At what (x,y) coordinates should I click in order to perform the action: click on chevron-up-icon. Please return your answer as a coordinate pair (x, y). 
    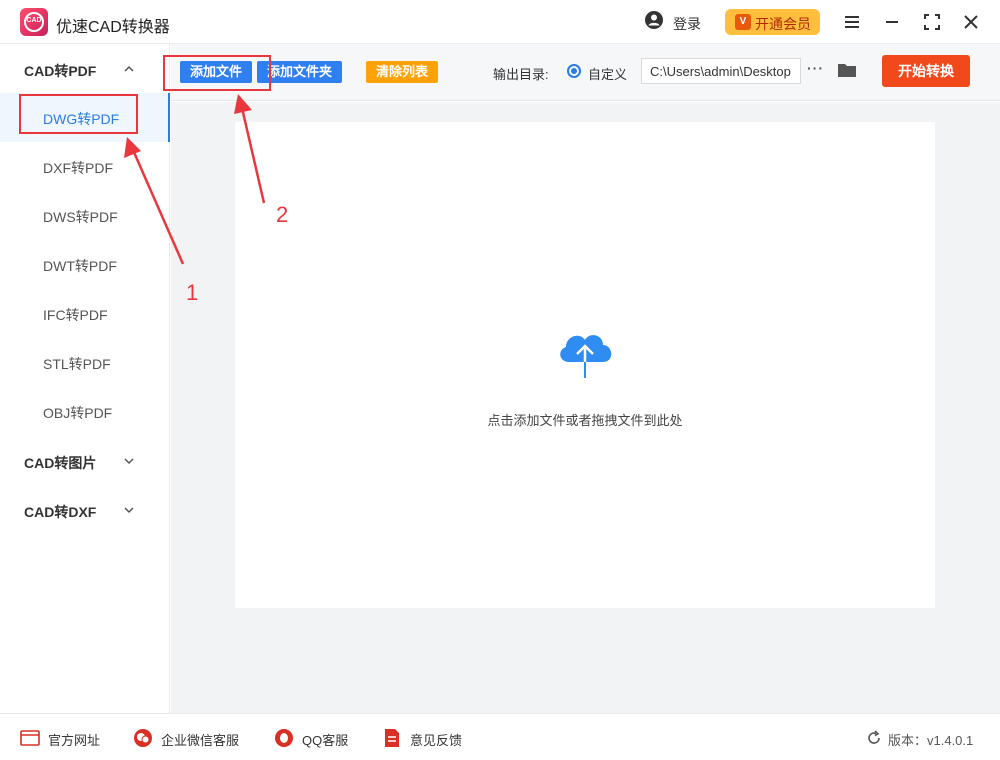
    Looking at the image, I should click on (129, 68).